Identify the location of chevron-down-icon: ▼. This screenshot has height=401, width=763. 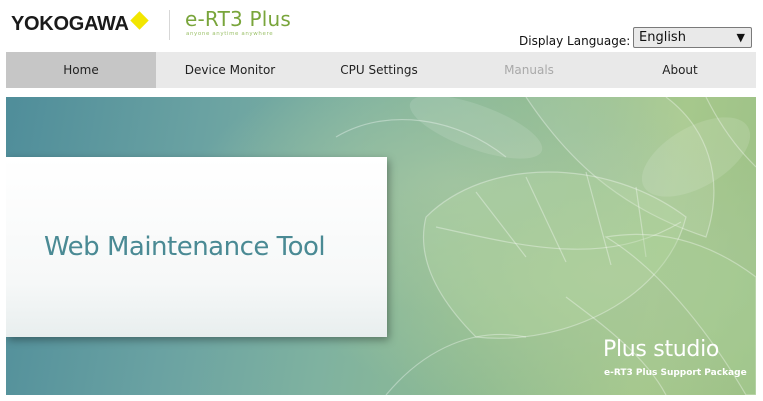
(740, 37).